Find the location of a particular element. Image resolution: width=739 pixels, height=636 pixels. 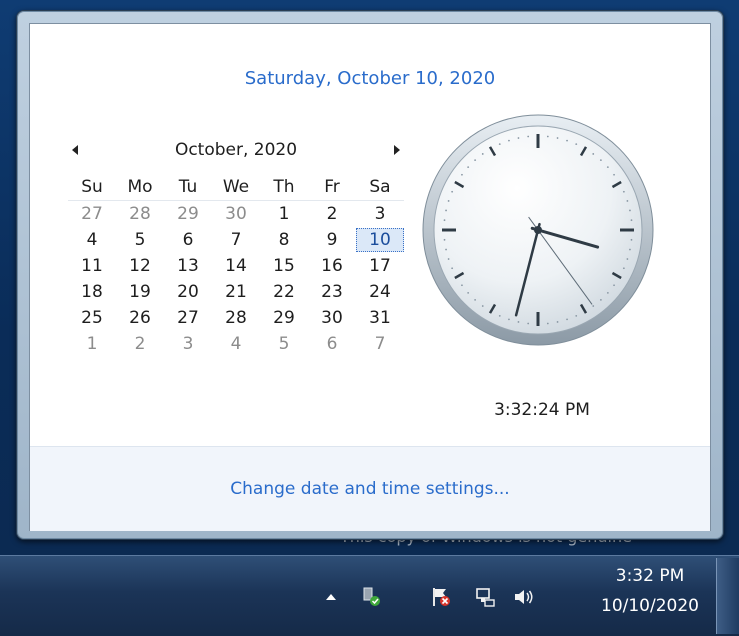

weekday-label: Sa is located at coordinates (380, 187).